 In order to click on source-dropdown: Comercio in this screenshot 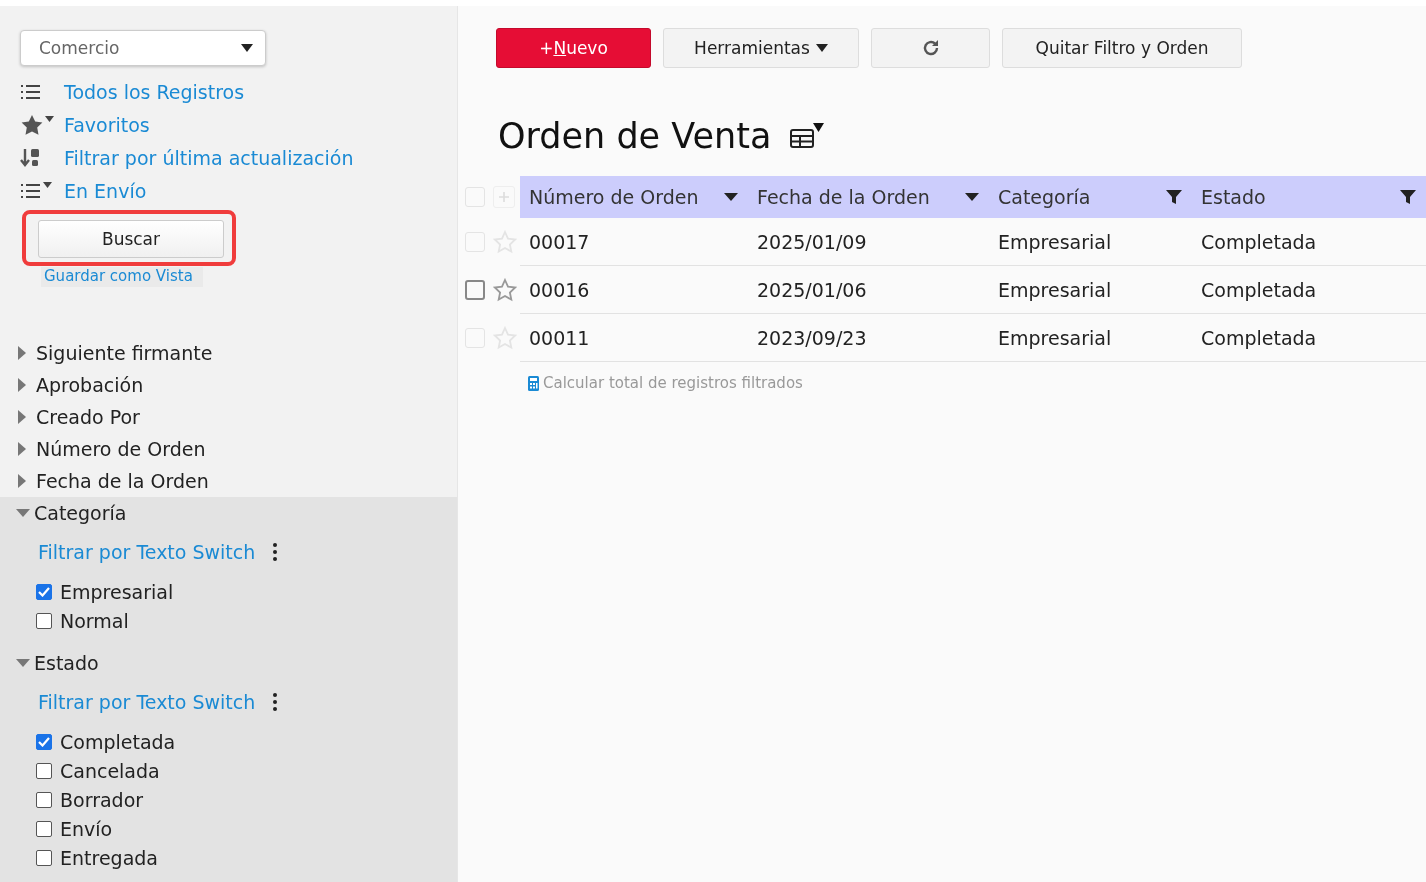, I will do `click(143, 48)`.